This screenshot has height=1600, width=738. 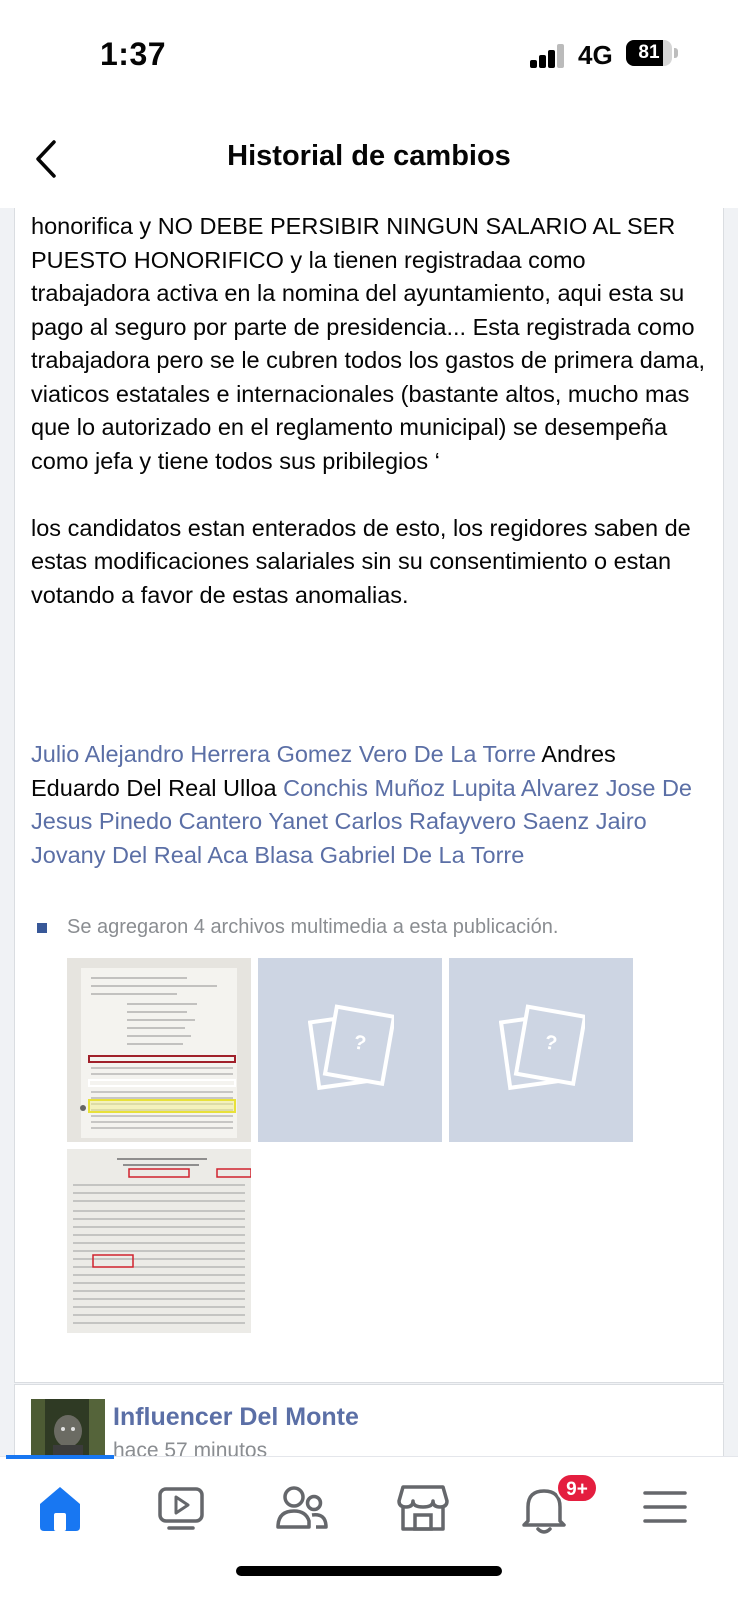 I want to click on tab-menu, so click(x=665, y=1507).